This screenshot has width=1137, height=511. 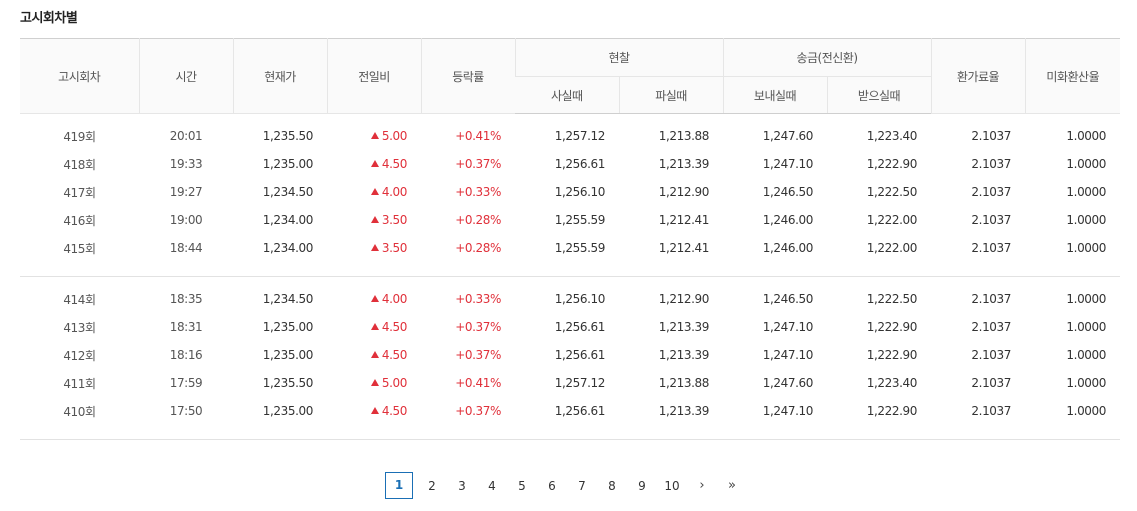 What do you see at coordinates (702, 485) in the screenshot?
I see `next-page-icon: ›` at bounding box center [702, 485].